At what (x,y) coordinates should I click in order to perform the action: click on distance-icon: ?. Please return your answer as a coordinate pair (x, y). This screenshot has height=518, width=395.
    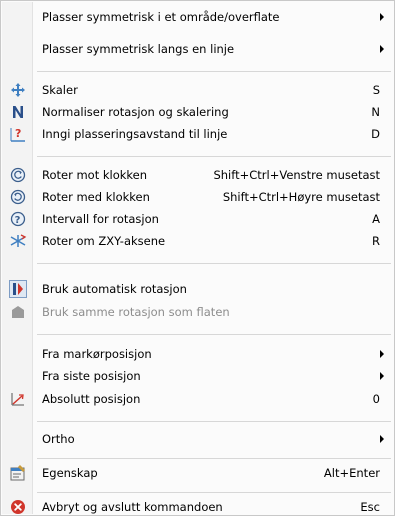
    Looking at the image, I should click on (17, 134).